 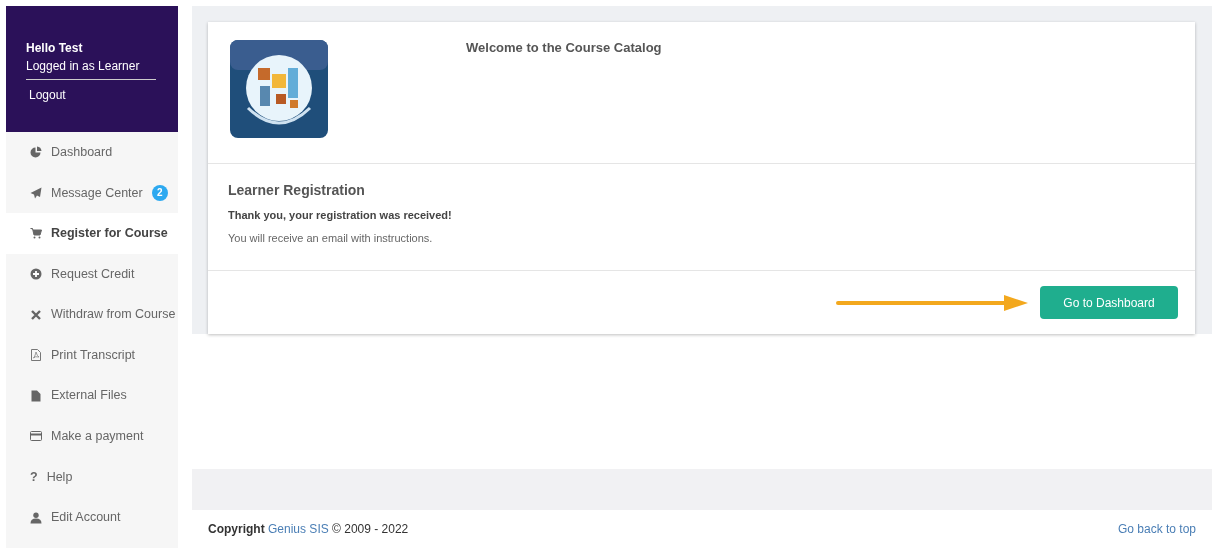 I want to click on catalog-title: Welcome to the Course Catalog, so click(x=564, y=48).